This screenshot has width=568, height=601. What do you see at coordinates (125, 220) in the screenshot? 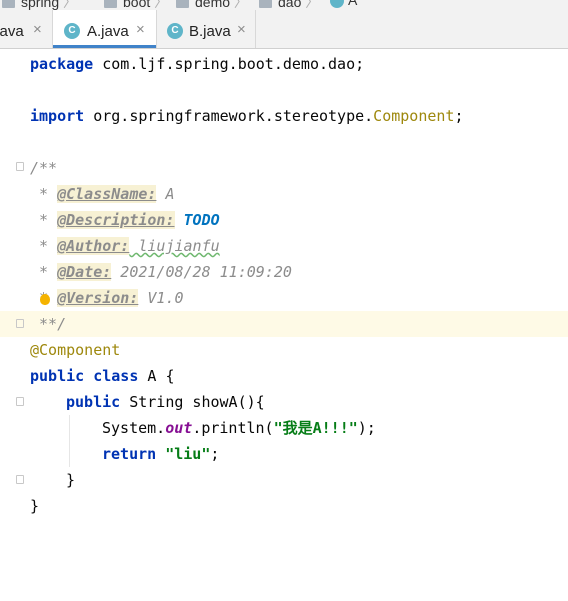
I see `code-line: * @Description: TODO` at bounding box center [125, 220].